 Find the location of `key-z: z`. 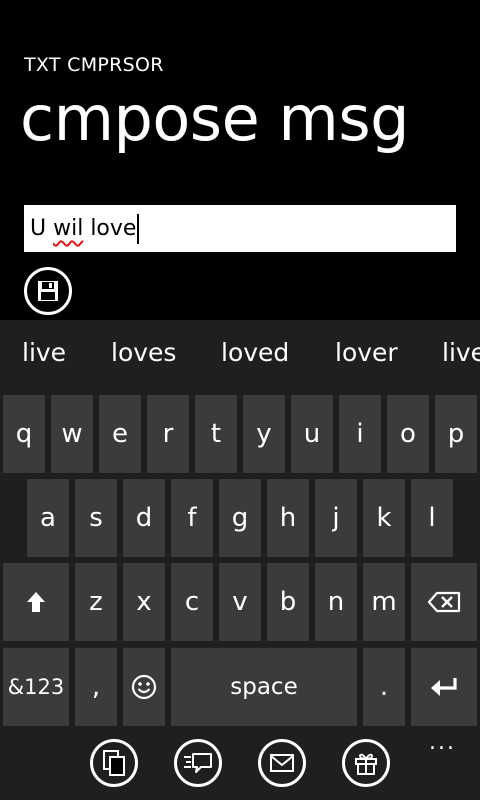

key-z: z is located at coordinates (96, 602).